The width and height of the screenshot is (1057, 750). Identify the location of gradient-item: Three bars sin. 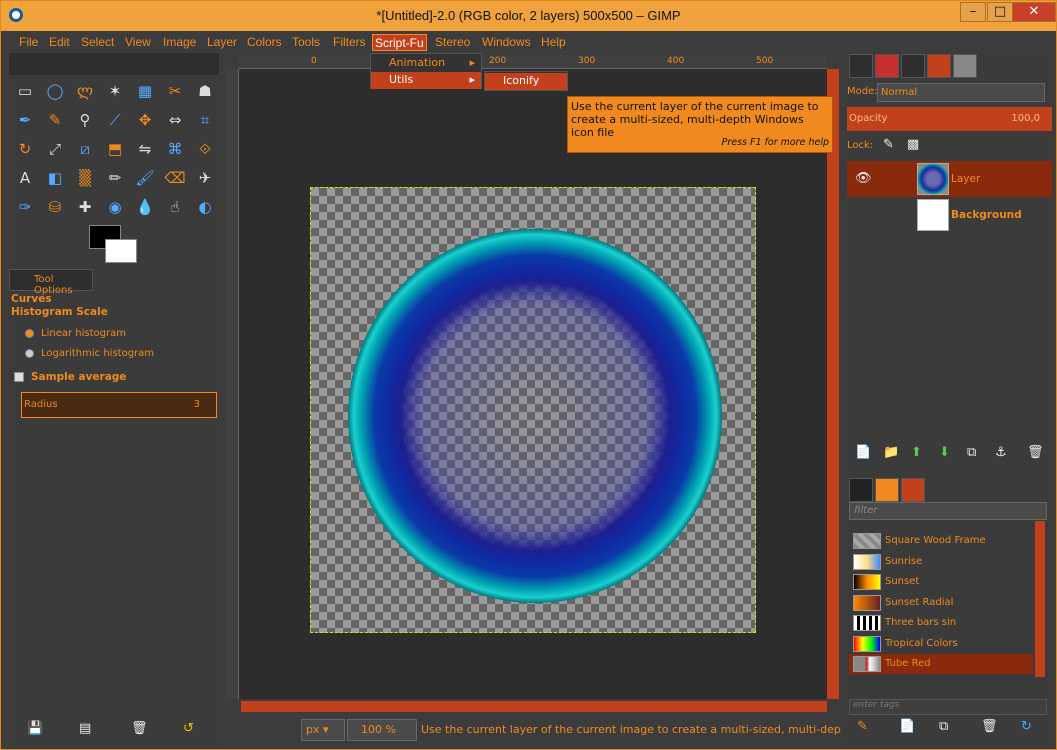
(941, 623).